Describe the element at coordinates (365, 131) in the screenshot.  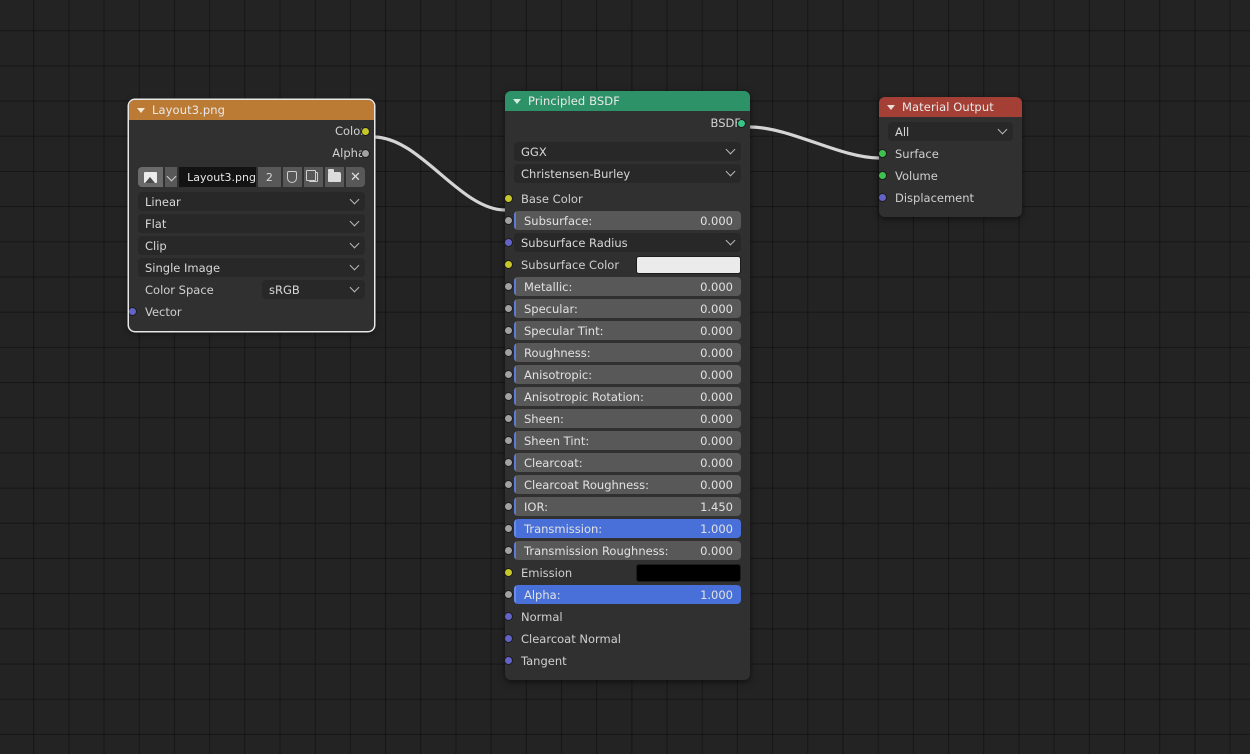
I see `socket-out-color` at that location.